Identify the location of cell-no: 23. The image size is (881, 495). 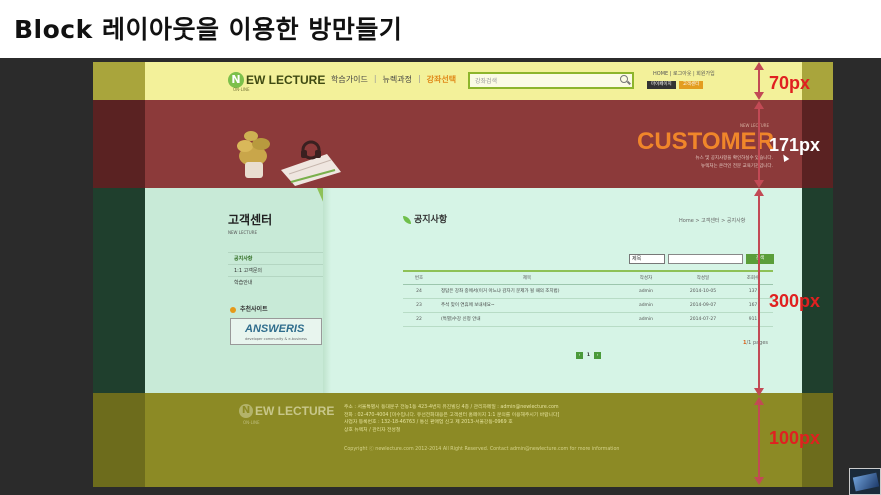
(419, 305).